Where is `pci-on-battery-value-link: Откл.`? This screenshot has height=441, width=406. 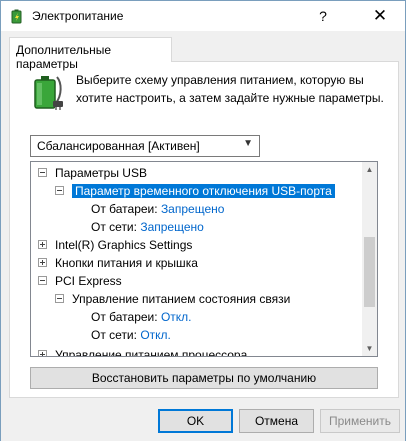 pci-on-battery-value-link: Откл. is located at coordinates (176, 317).